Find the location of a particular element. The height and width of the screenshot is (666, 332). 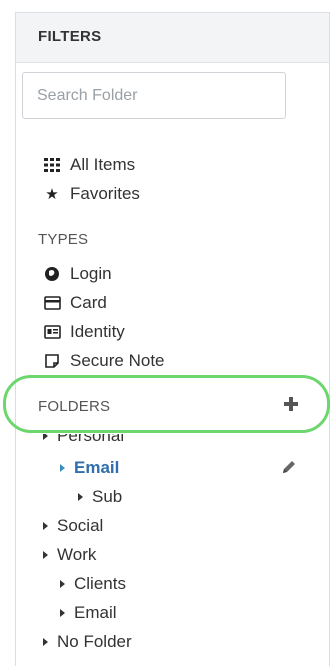

types-section-label: TYPES is located at coordinates (63, 239).